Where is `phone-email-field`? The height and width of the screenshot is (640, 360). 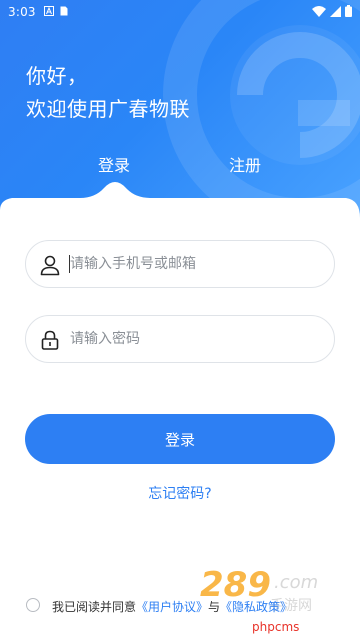 phone-email-field is located at coordinates (180, 264).